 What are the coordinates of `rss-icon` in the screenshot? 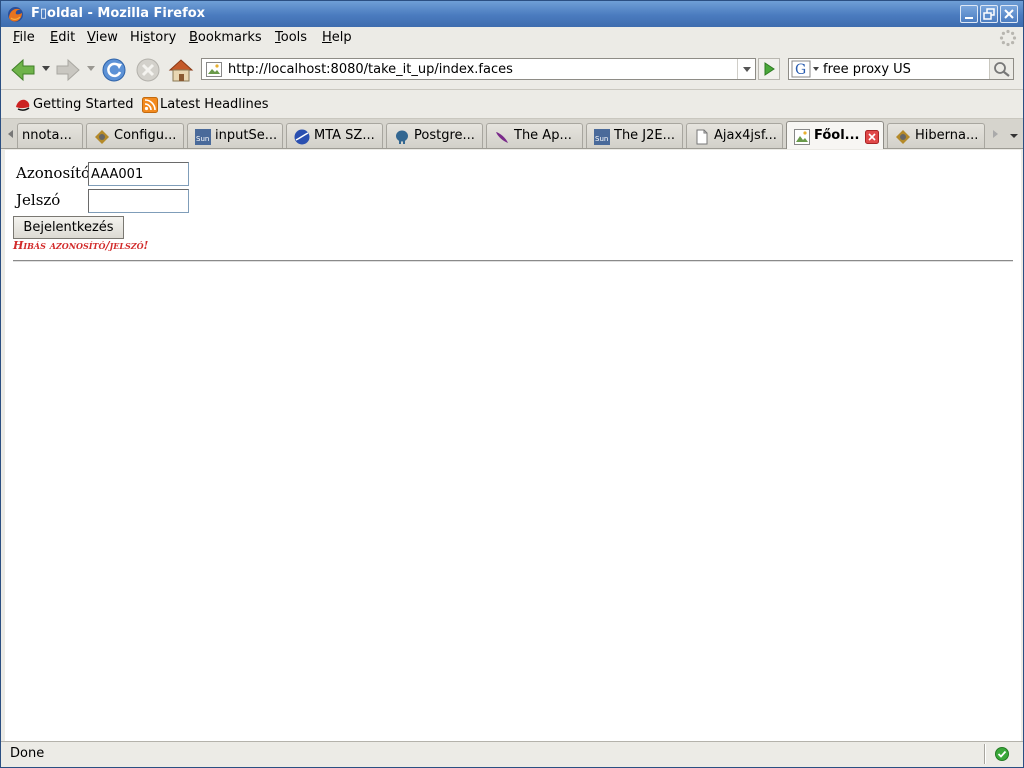 It's located at (150, 105).